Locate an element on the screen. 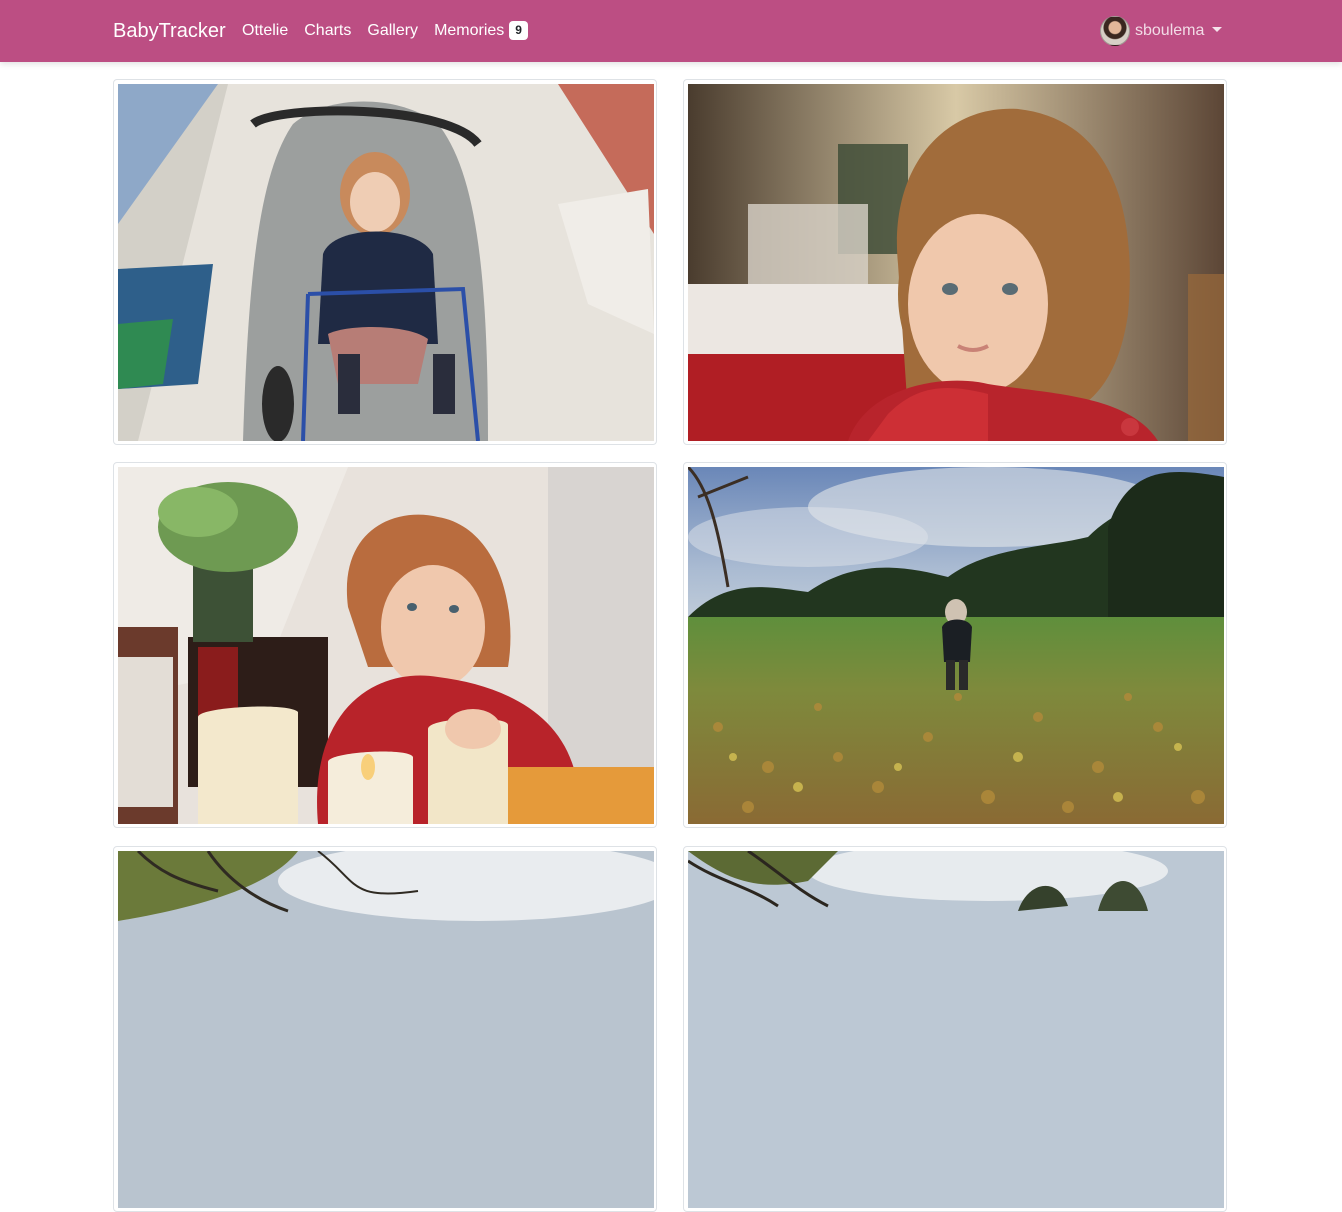  brand-link: BabyTracker is located at coordinates (169, 31).